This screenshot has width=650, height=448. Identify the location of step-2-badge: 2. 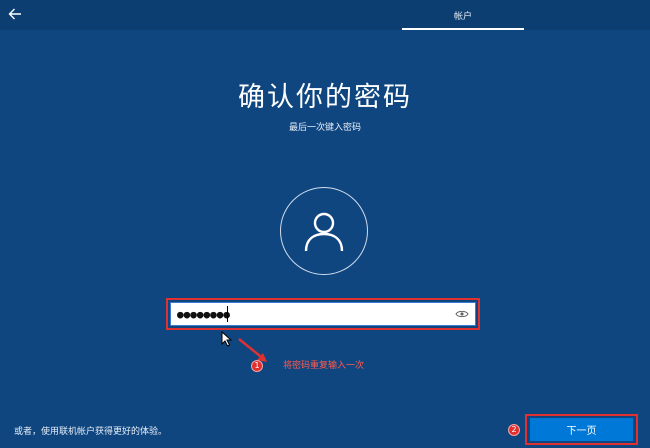
(514, 430).